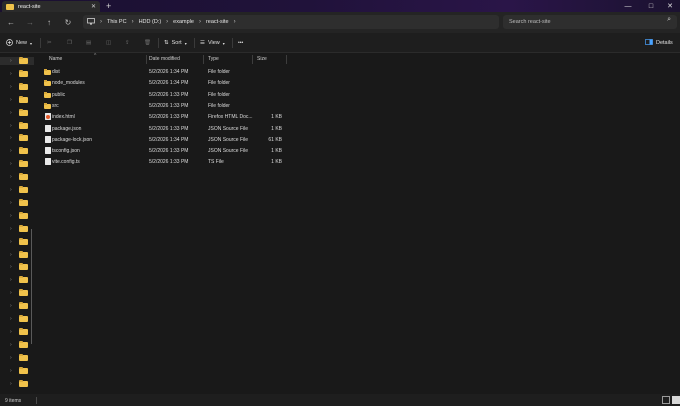  I want to click on breadcrumb-react-site: react-site, so click(217, 22).